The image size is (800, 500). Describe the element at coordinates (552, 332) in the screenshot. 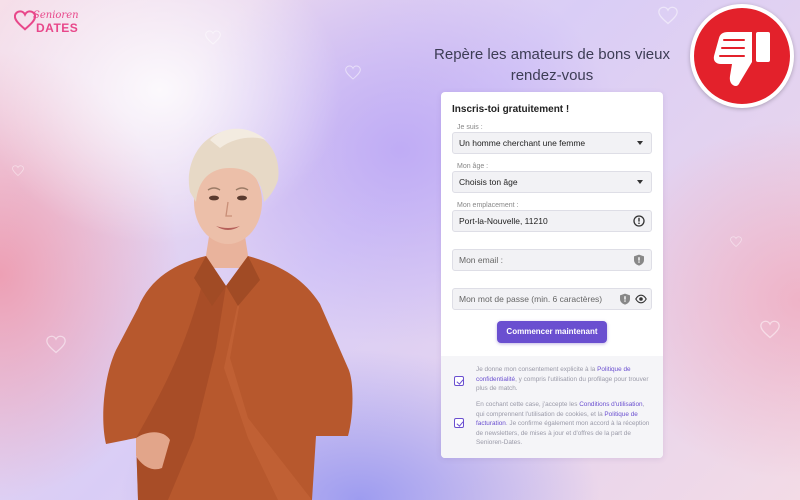

I see `start-now-button: Commencer maintenant` at that location.